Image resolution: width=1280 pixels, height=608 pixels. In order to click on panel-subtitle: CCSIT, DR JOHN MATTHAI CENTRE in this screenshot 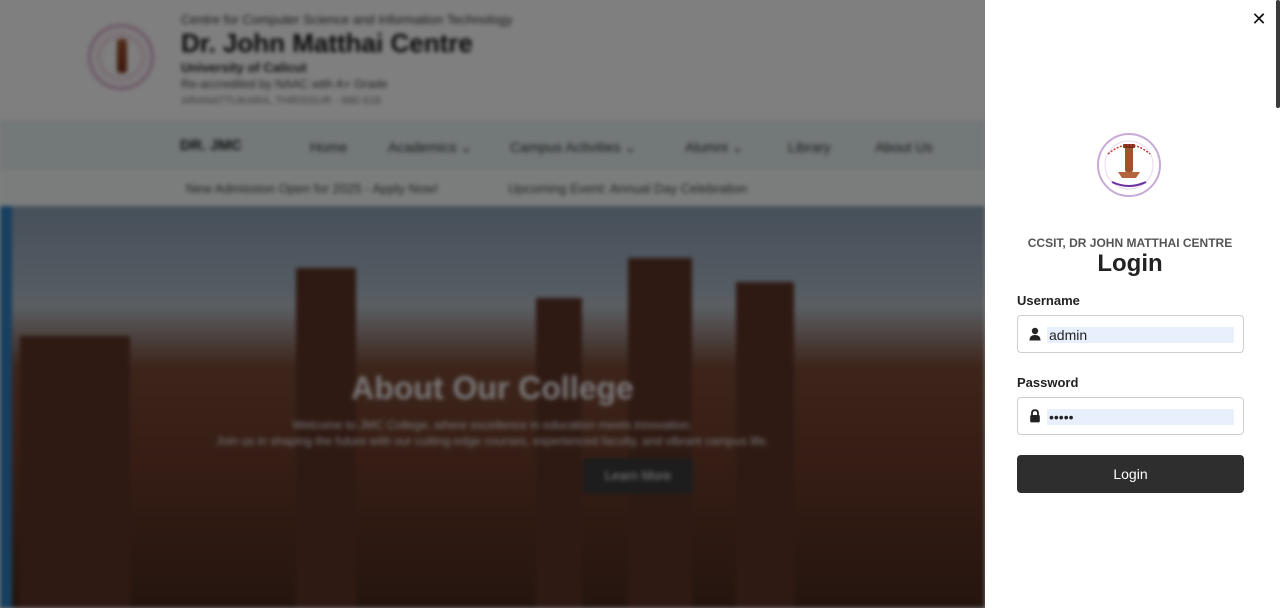, I will do `click(1130, 243)`.